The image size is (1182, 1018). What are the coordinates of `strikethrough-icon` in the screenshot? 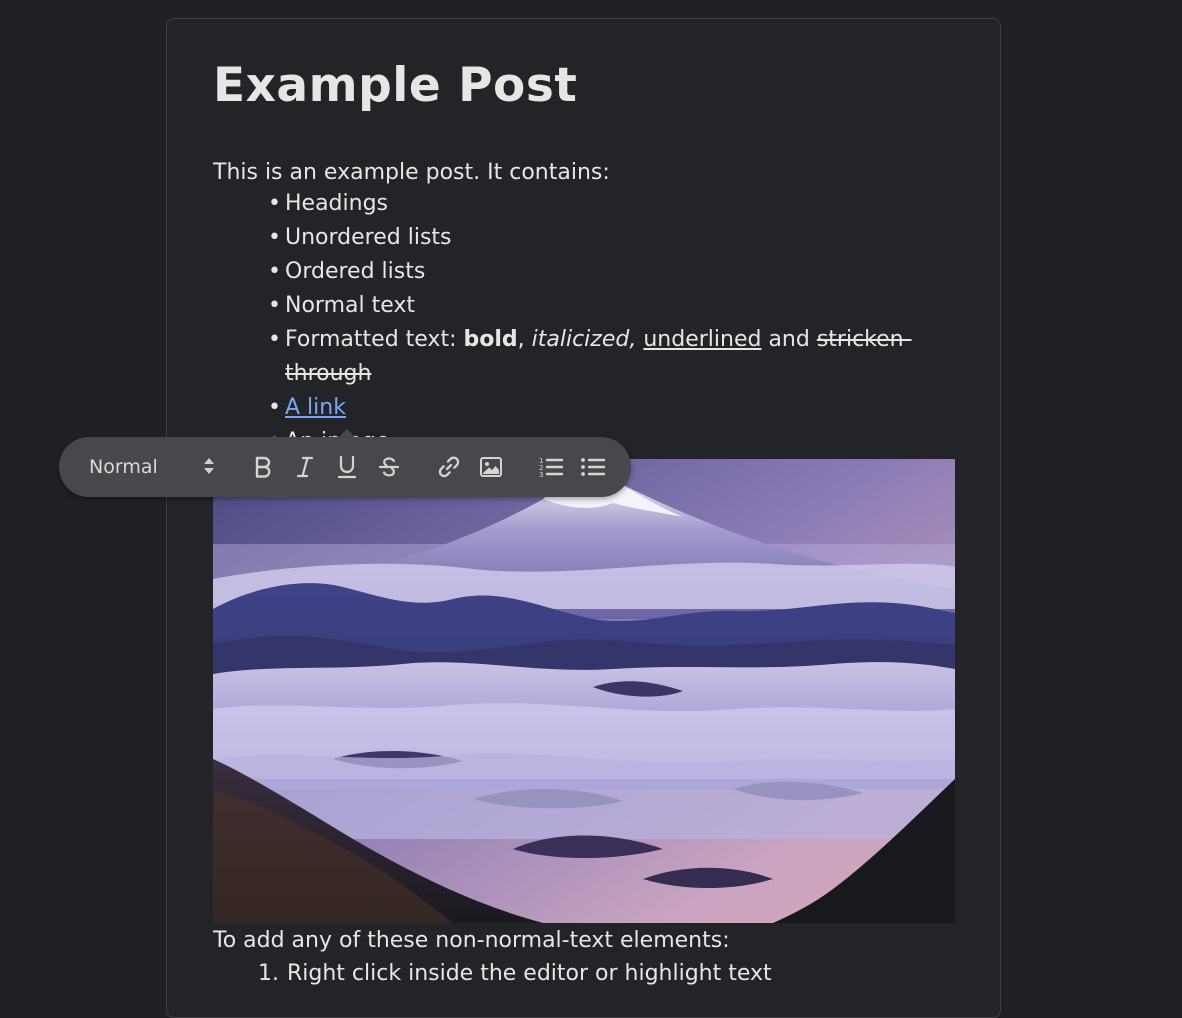 It's located at (389, 467).